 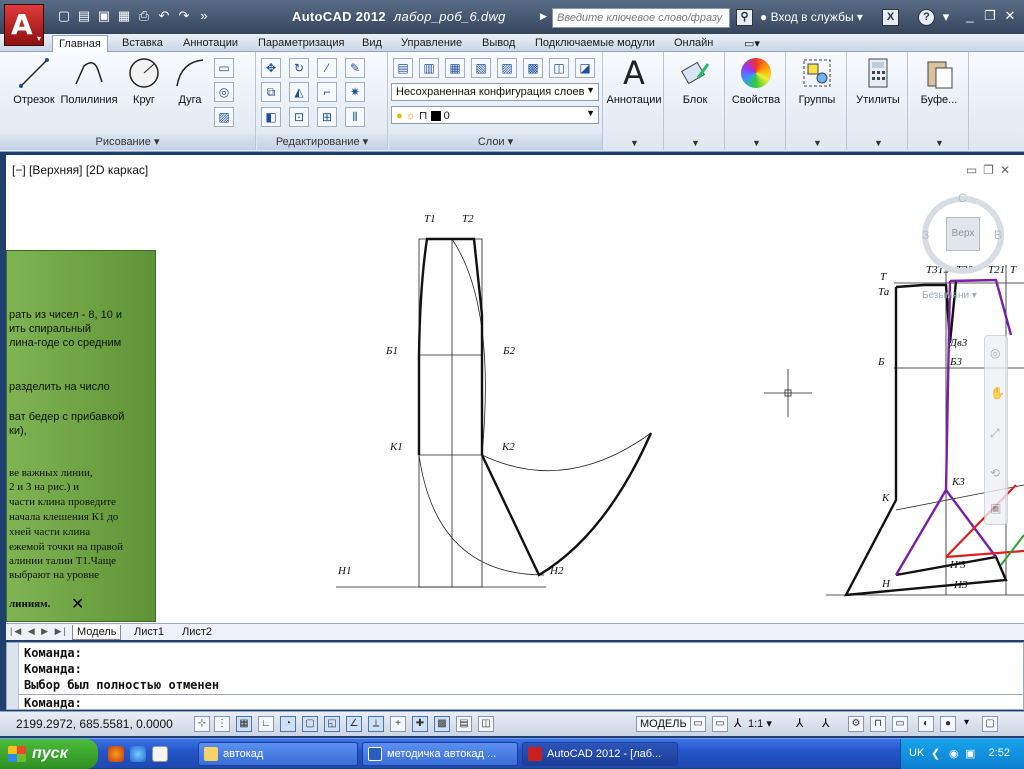 I want to click on language-indicator: UK, so click(x=916, y=753).